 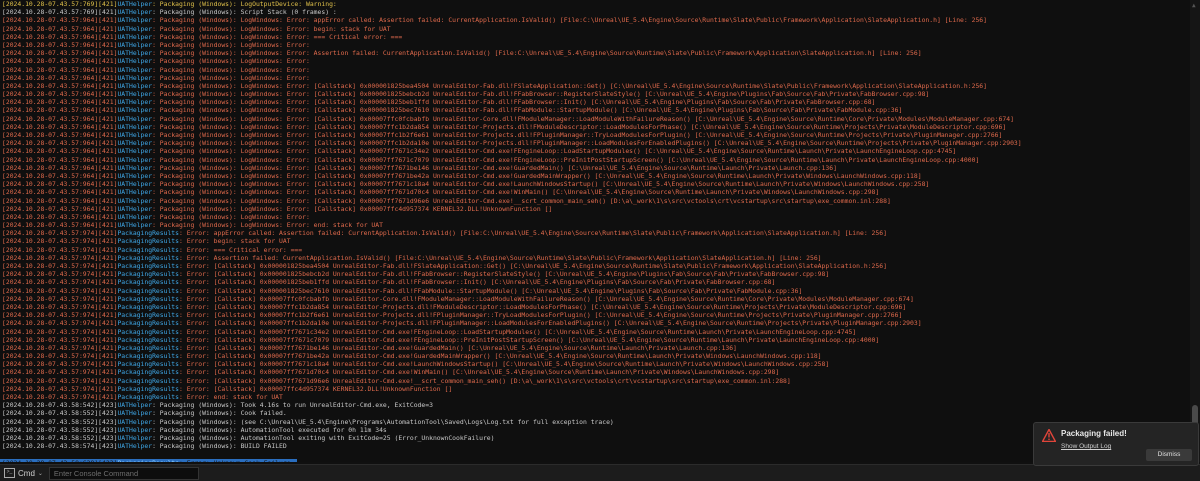 What do you see at coordinates (1086, 446) in the screenshot?
I see `show-output-log-link: Show Output Log` at bounding box center [1086, 446].